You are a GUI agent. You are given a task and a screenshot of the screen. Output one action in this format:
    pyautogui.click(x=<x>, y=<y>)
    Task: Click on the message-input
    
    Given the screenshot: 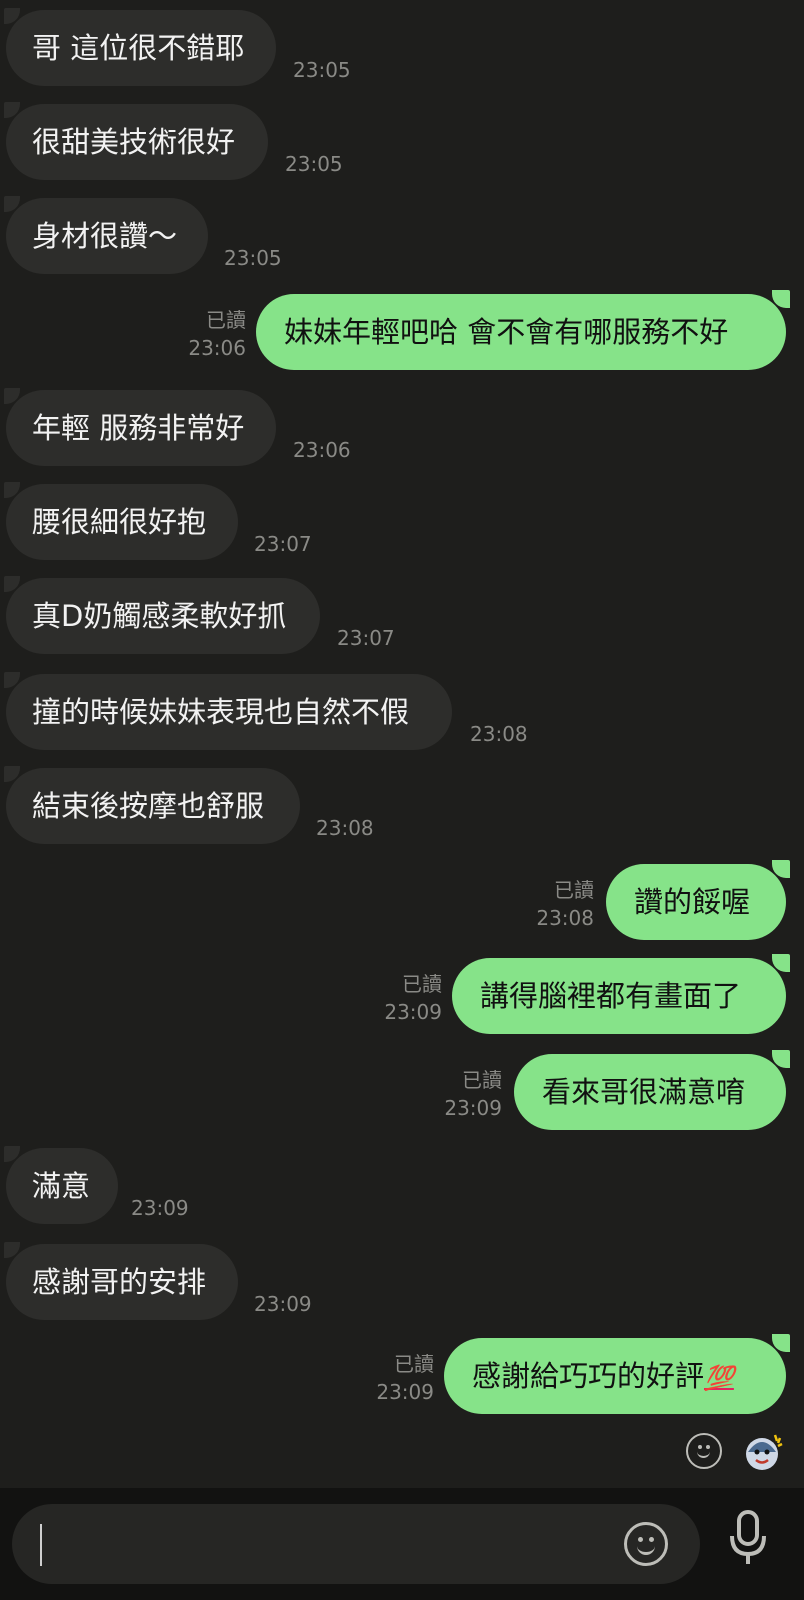 What is the action you would take?
    pyautogui.click(x=356, y=1544)
    